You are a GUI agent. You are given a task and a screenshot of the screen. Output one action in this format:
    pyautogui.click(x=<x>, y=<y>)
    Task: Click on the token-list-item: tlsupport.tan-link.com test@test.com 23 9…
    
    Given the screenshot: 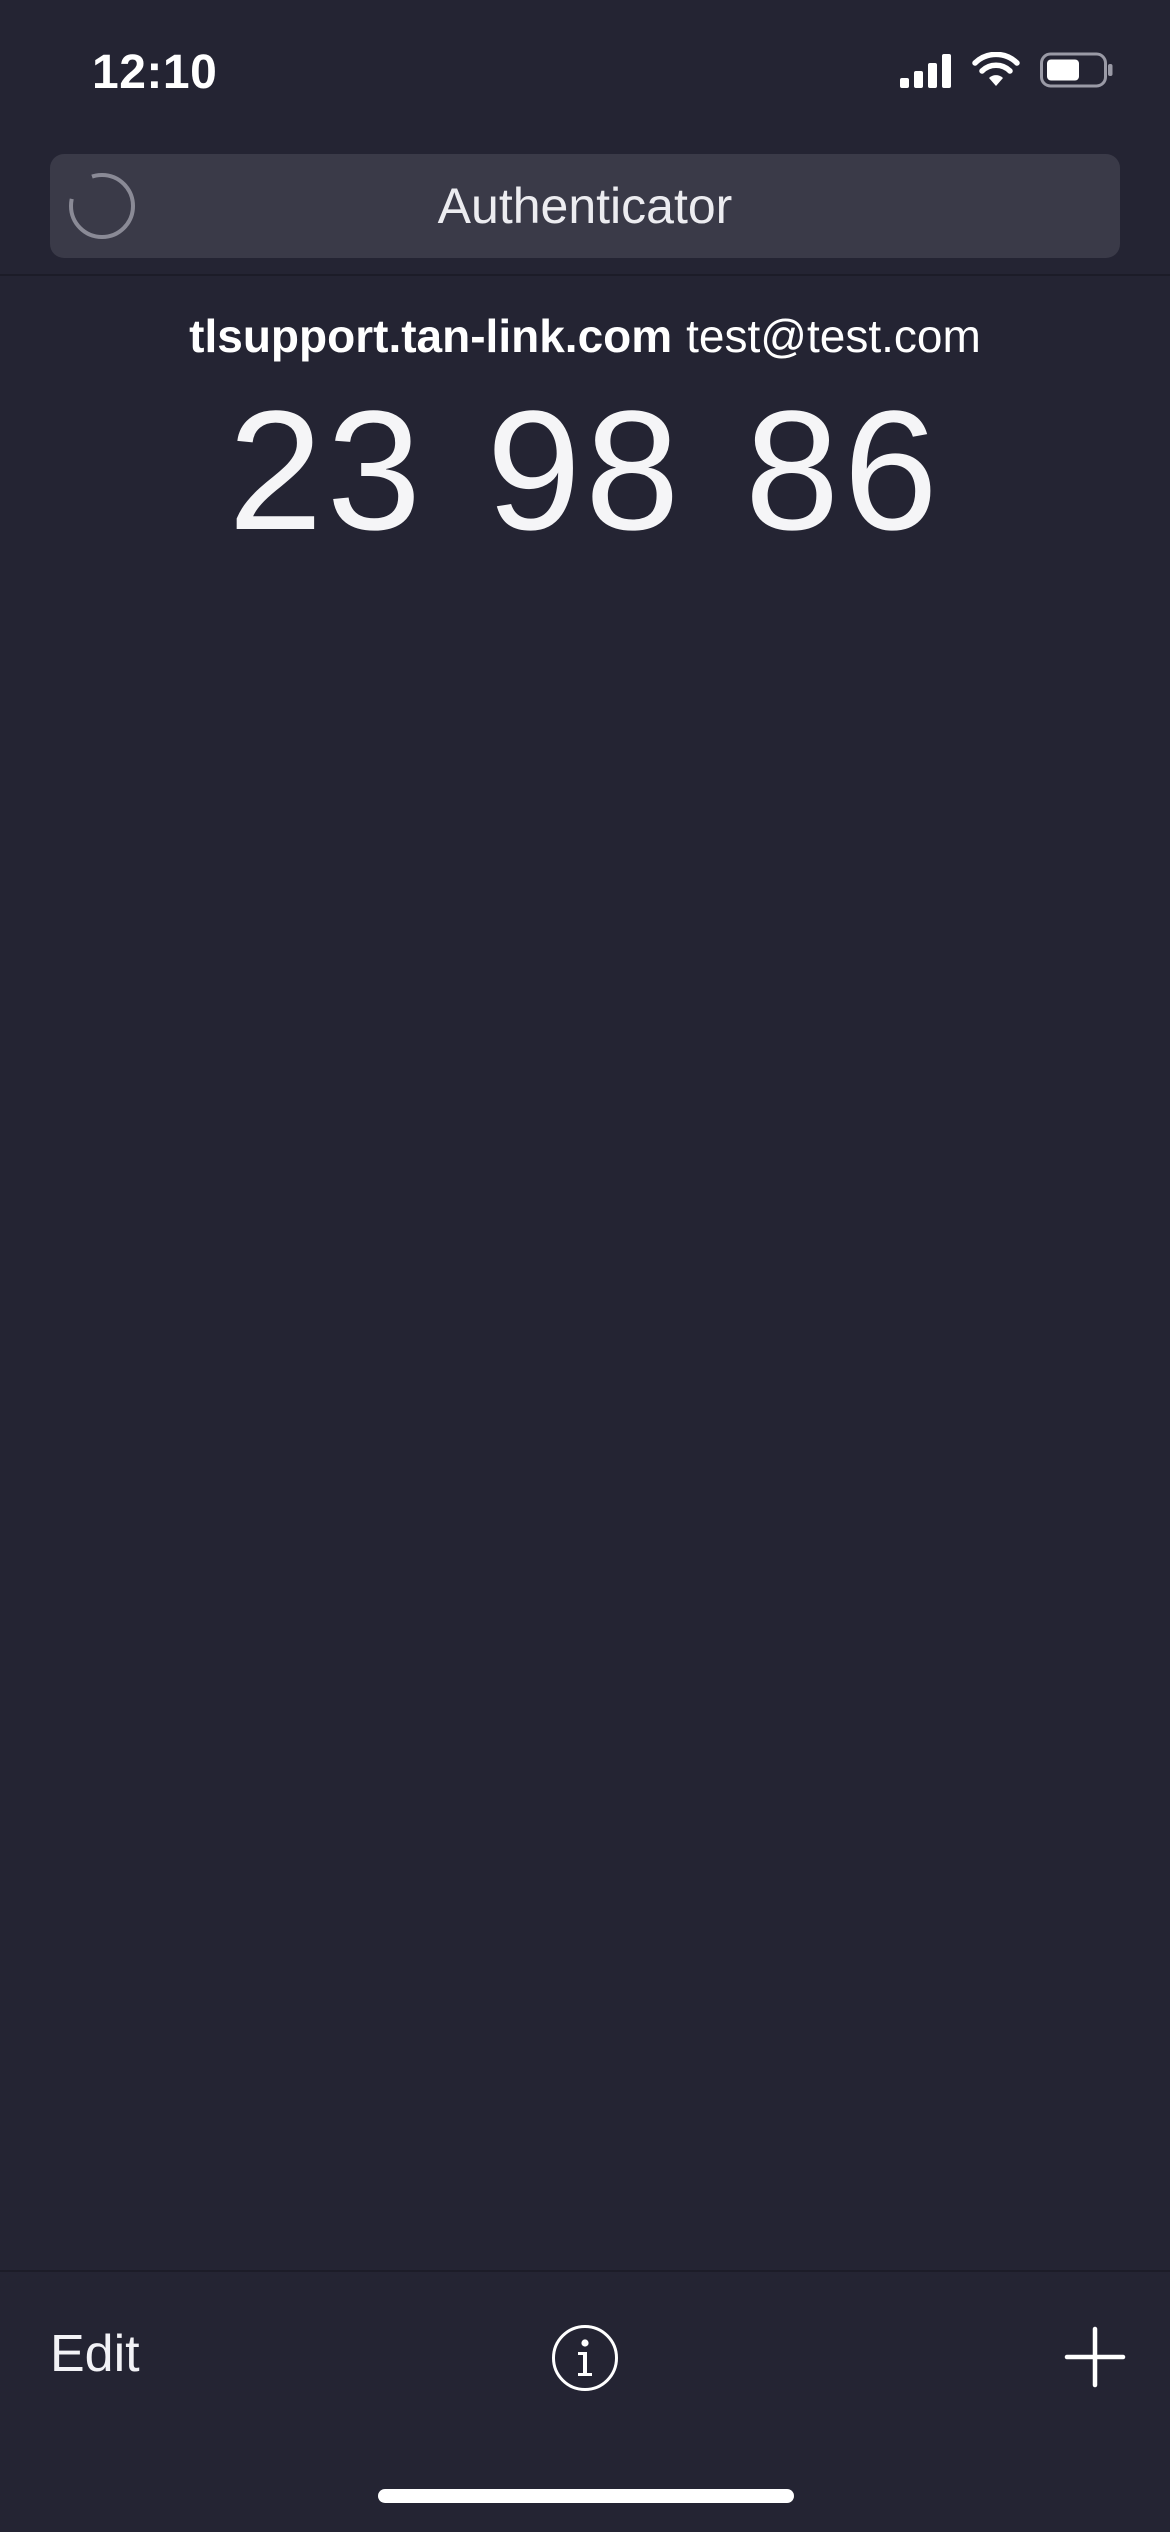 What is the action you would take?
    pyautogui.click(x=585, y=431)
    